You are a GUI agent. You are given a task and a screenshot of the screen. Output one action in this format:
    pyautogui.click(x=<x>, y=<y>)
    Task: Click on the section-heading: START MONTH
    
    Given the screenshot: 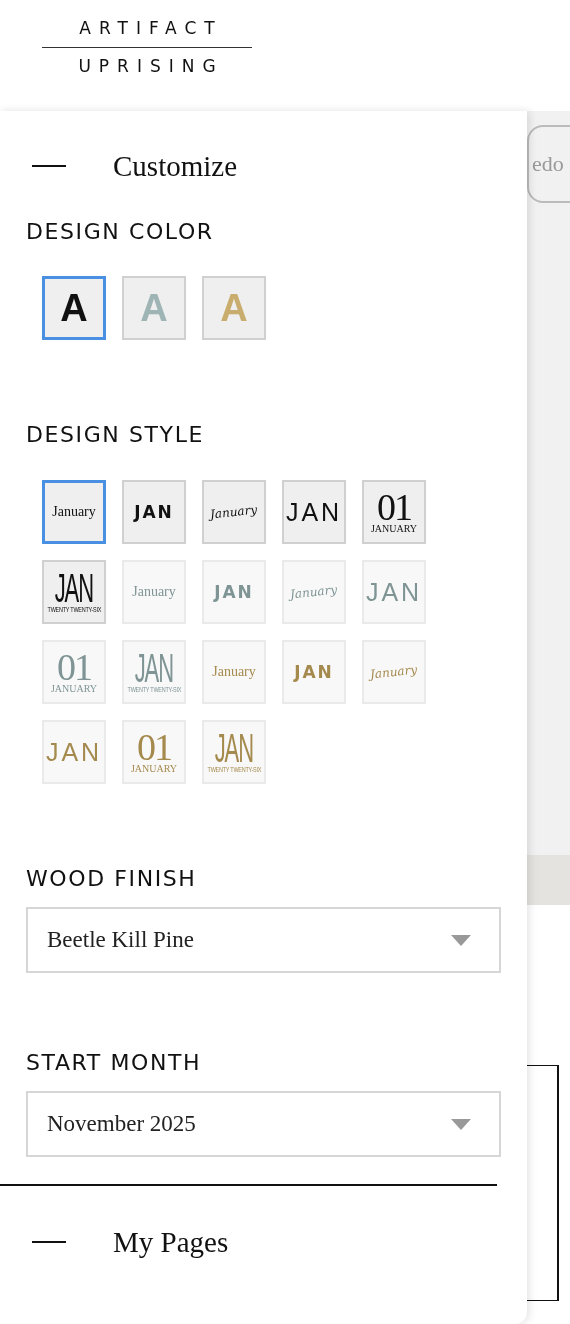 What is the action you would take?
    pyautogui.click(x=114, y=1063)
    